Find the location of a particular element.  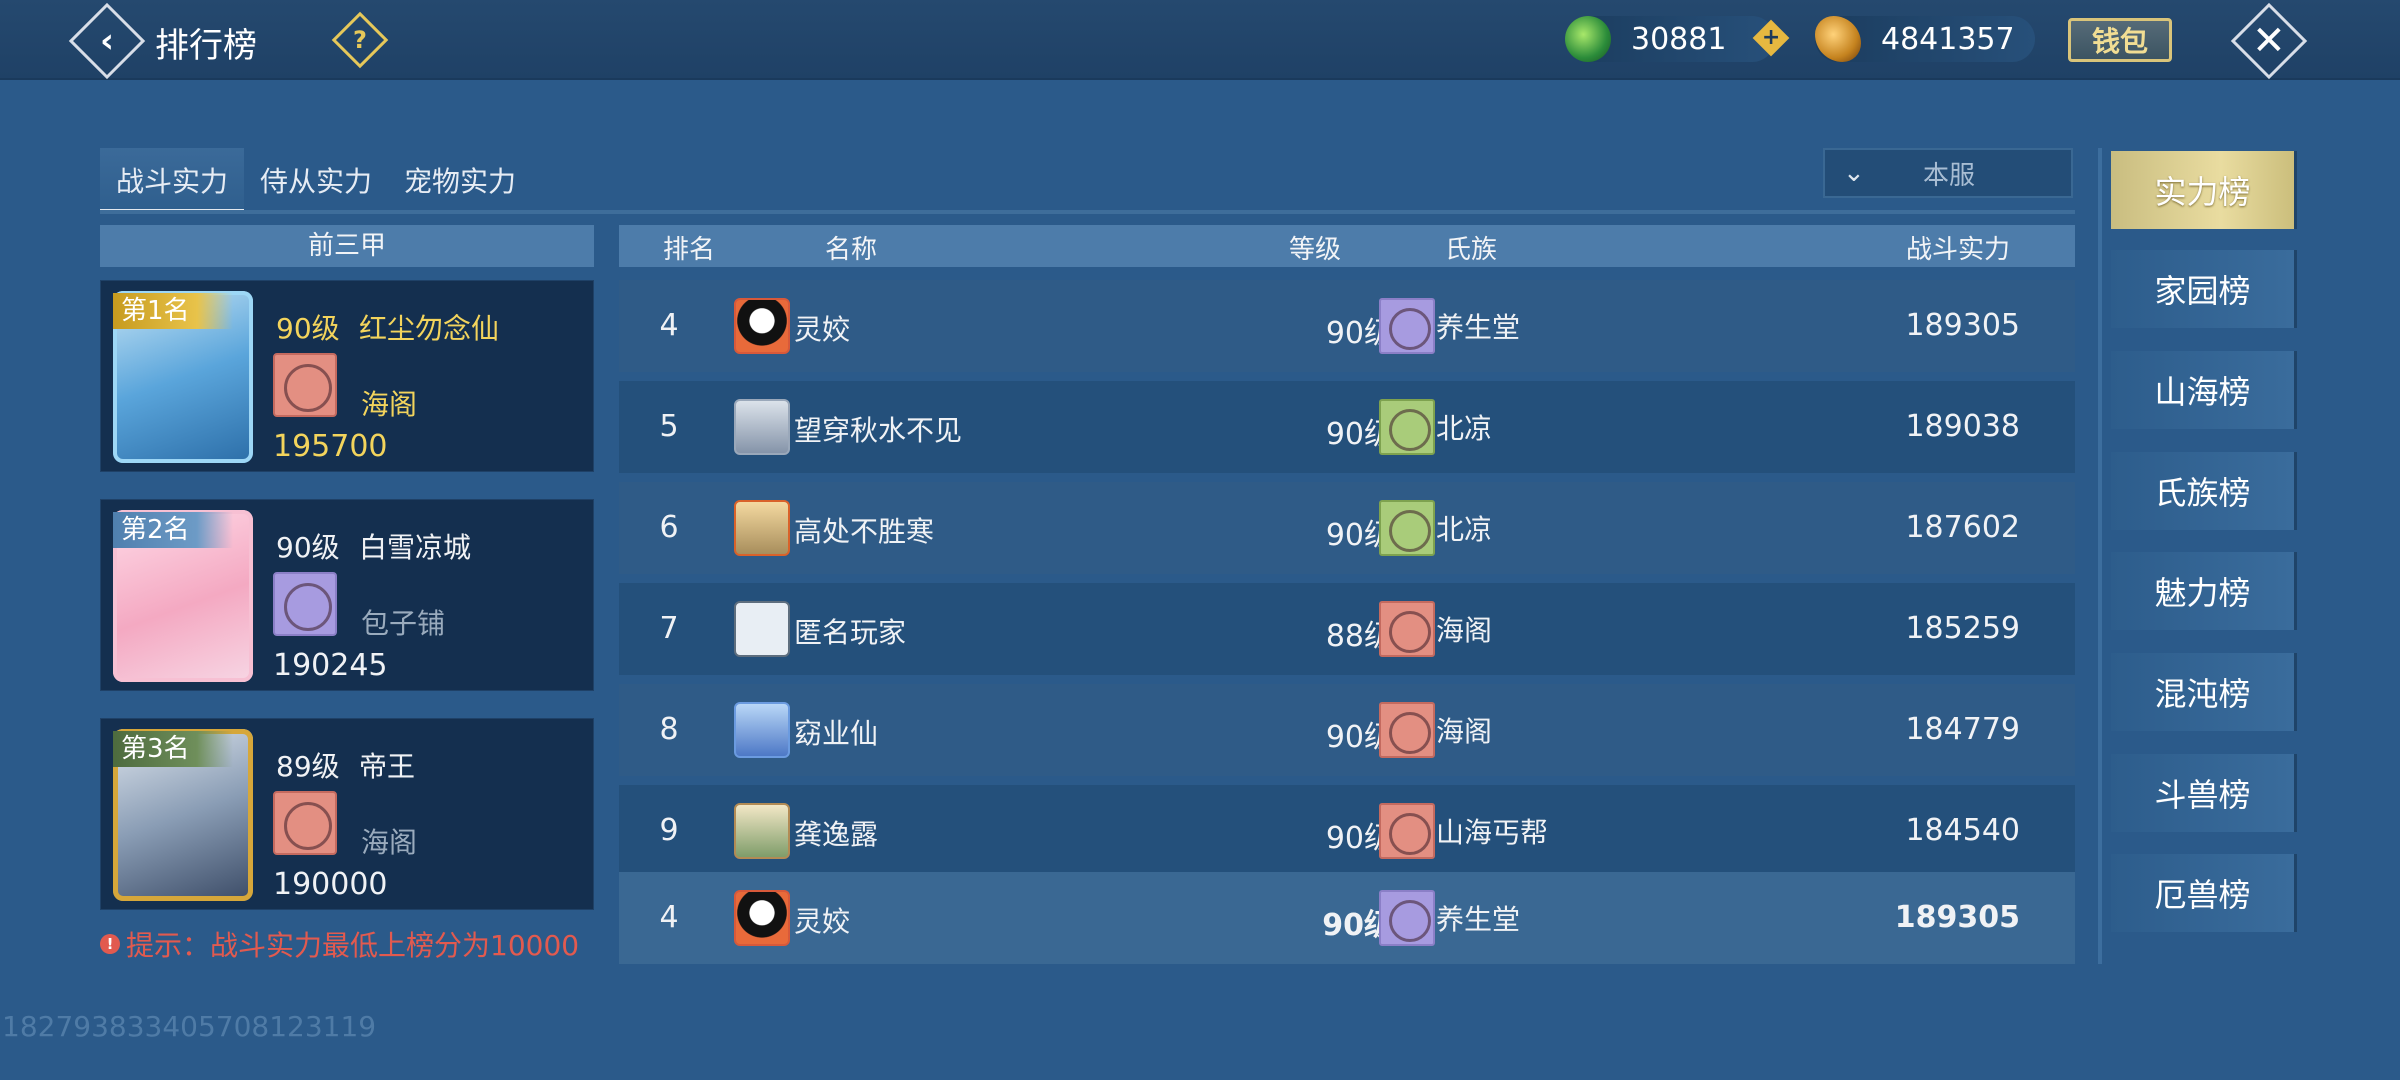

player-name: 白雪凉城 is located at coordinates (415, 547).